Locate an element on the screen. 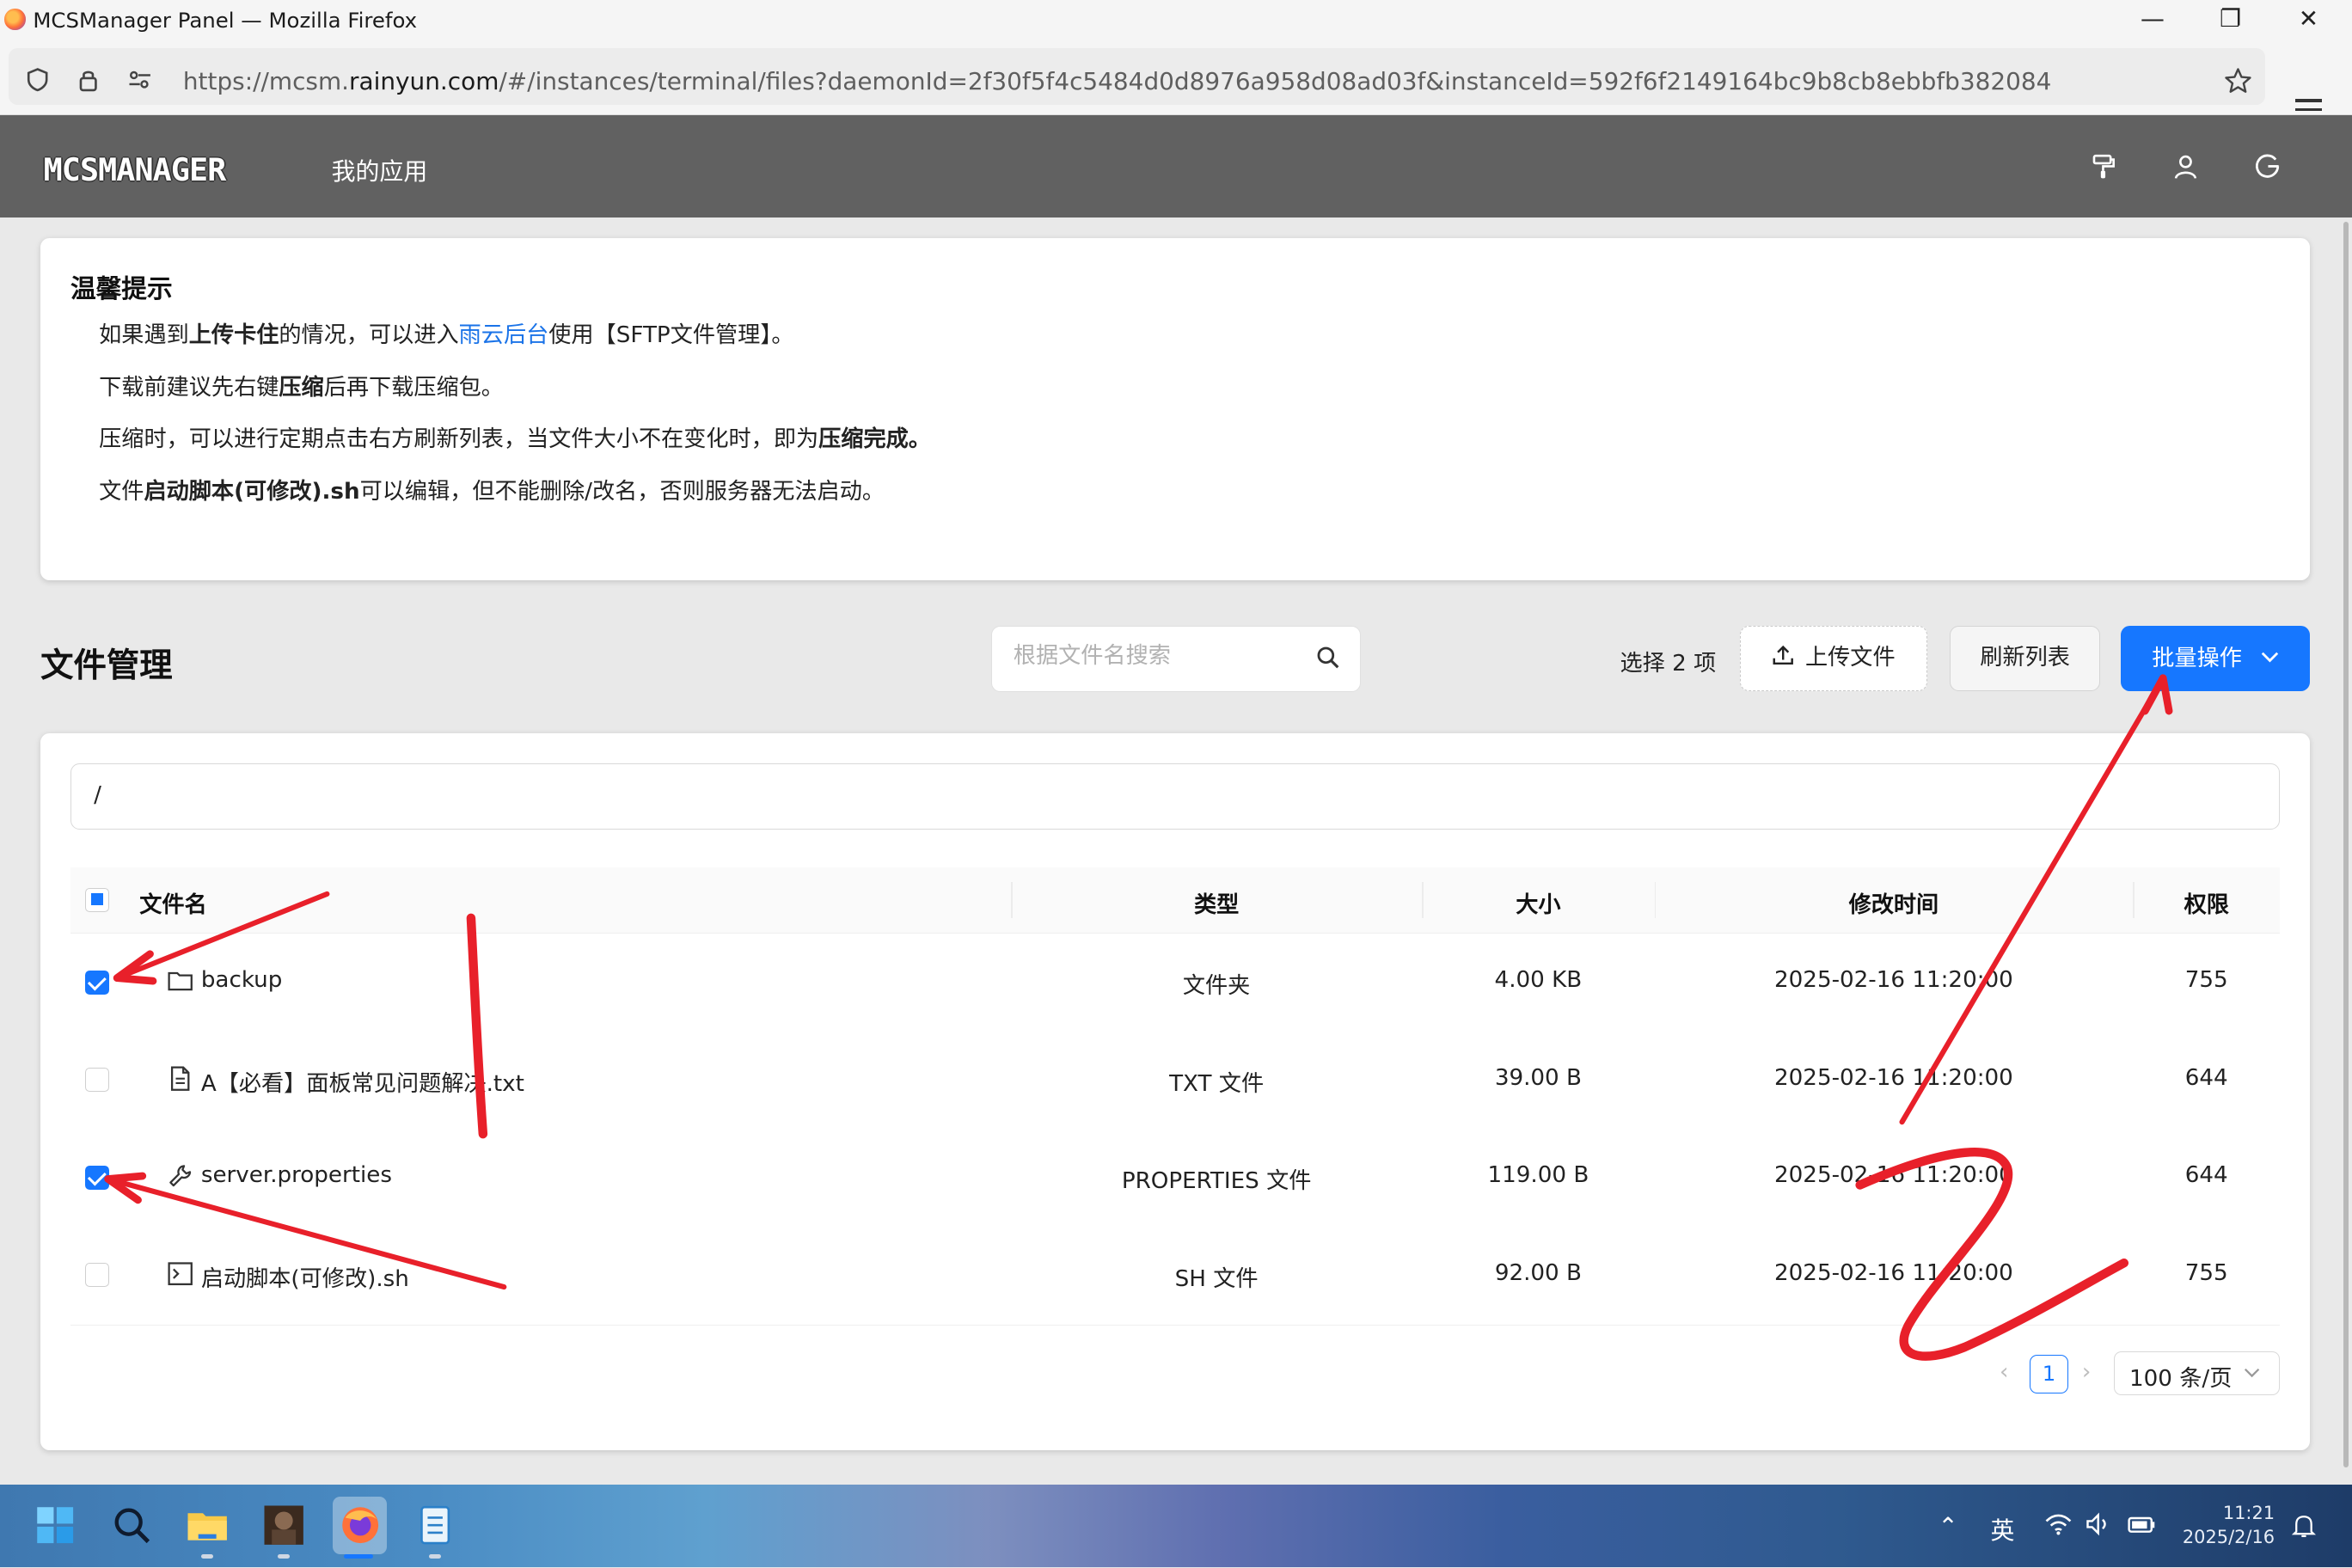 The width and height of the screenshot is (2352, 1568). notice-bold: 压缩完成。 is located at coordinates (874, 439).